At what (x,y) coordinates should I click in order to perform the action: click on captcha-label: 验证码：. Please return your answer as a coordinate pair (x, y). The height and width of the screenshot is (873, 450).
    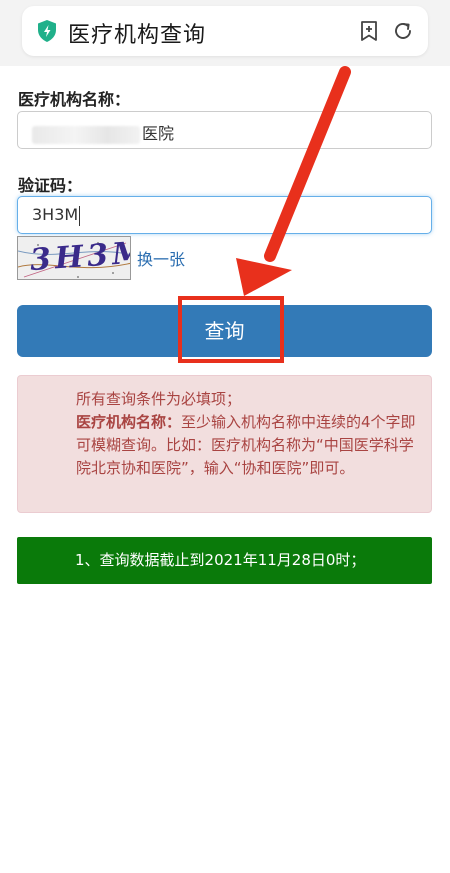
    Looking at the image, I should click on (50, 185).